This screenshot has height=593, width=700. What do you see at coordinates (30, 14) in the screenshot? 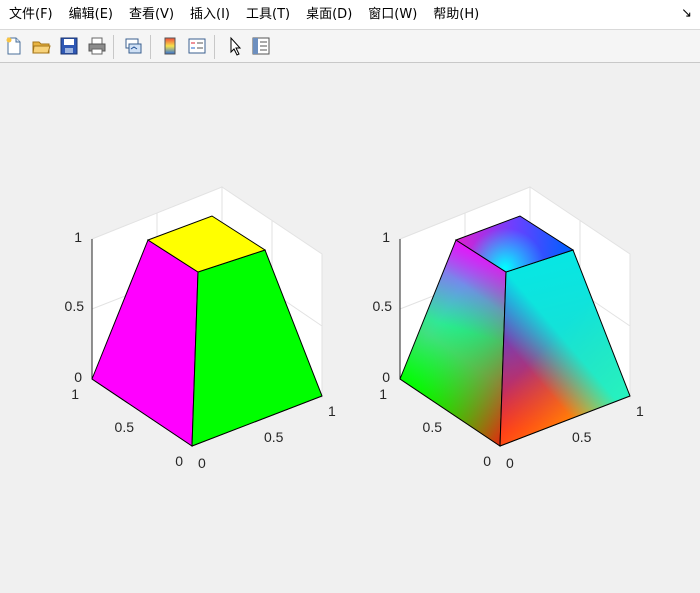
I see `menu-file: 文件(F)` at bounding box center [30, 14].